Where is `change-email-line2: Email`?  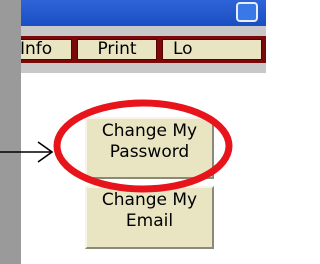
change-email-line2: Email is located at coordinates (149, 221).